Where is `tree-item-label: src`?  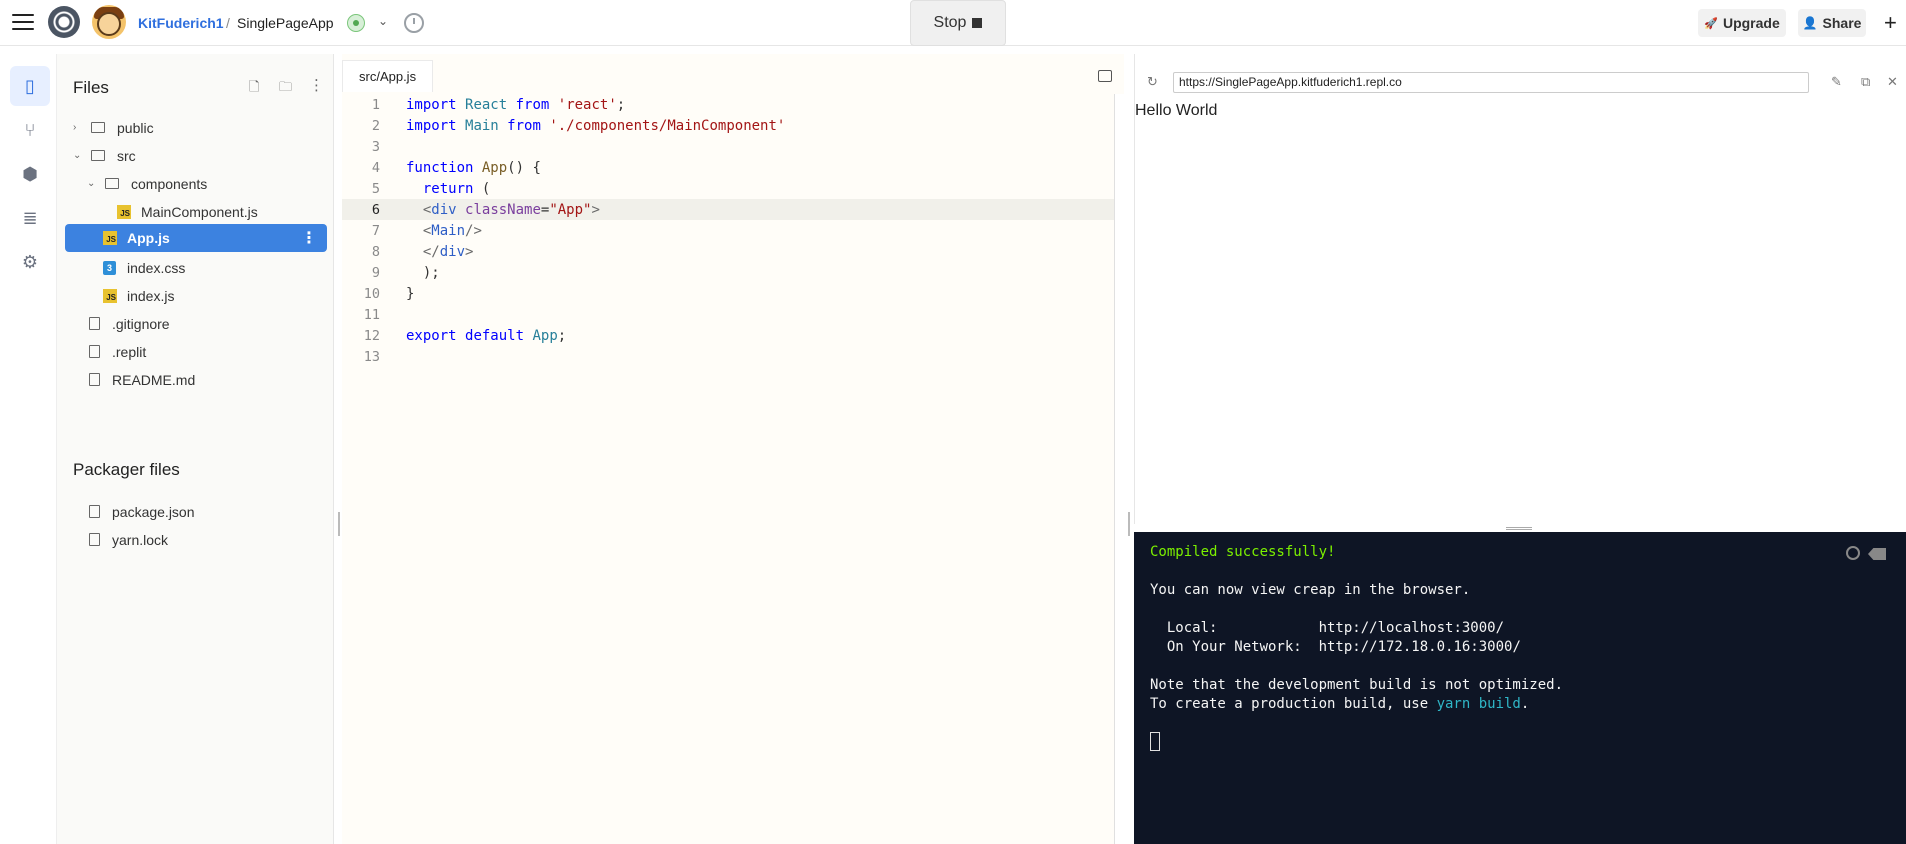
tree-item-label: src is located at coordinates (126, 155).